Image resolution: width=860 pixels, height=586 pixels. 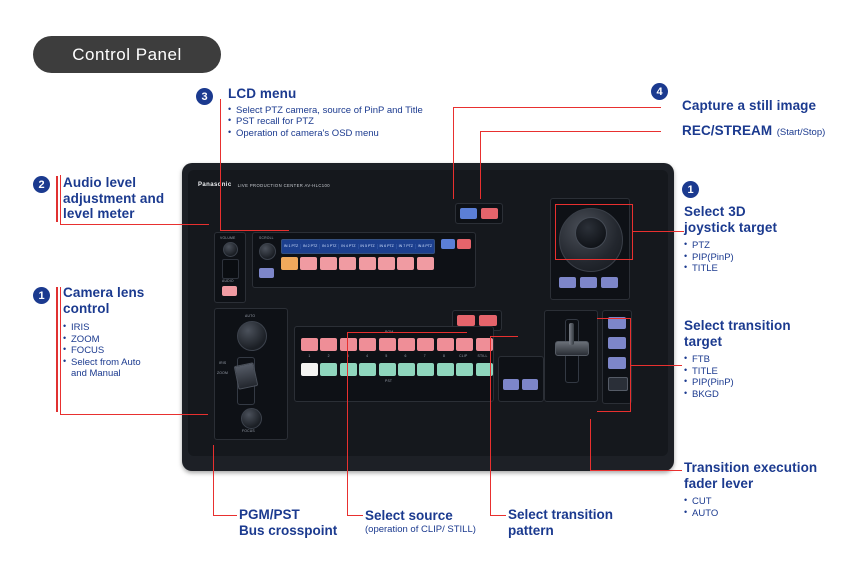 What do you see at coordinates (737, 333) in the screenshot?
I see `callout-transition-target-title: Select transition target` at bounding box center [737, 333].